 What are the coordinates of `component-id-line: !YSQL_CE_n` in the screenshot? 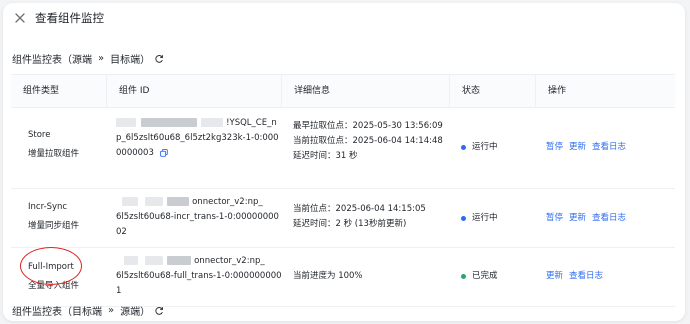 It's located at (251, 123).